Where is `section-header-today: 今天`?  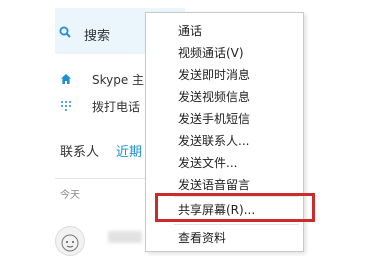
section-header-today: 今天 is located at coordinates (70, 195).